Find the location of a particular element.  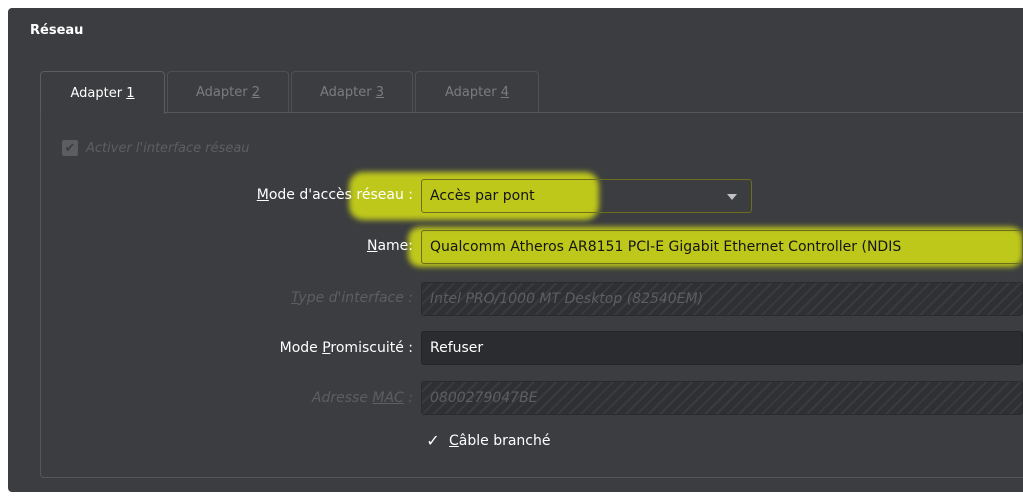

tab-label: Adapter 2 is located at coordinates (228, 92).